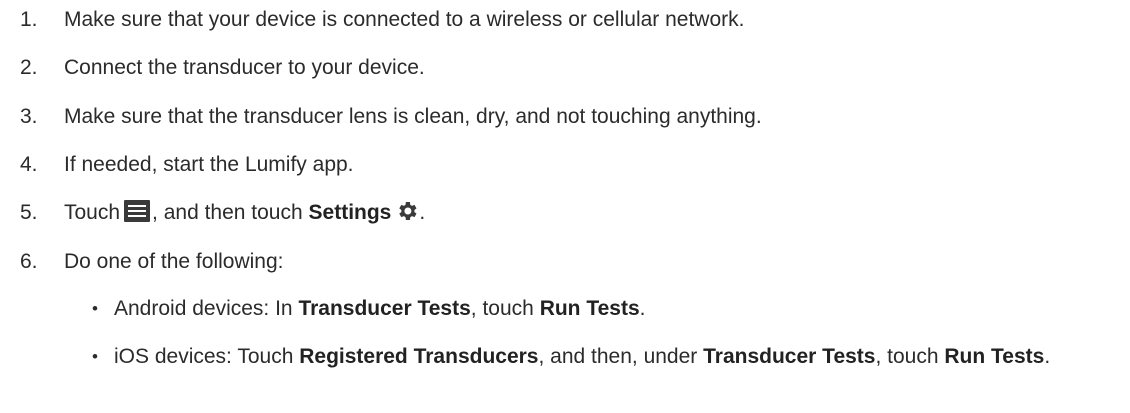 The height and width of the screenshot is (413, 1130). Describe the element at coordinates (350, 212) in the screenshot. I see `settings-label: Settings` at that location.